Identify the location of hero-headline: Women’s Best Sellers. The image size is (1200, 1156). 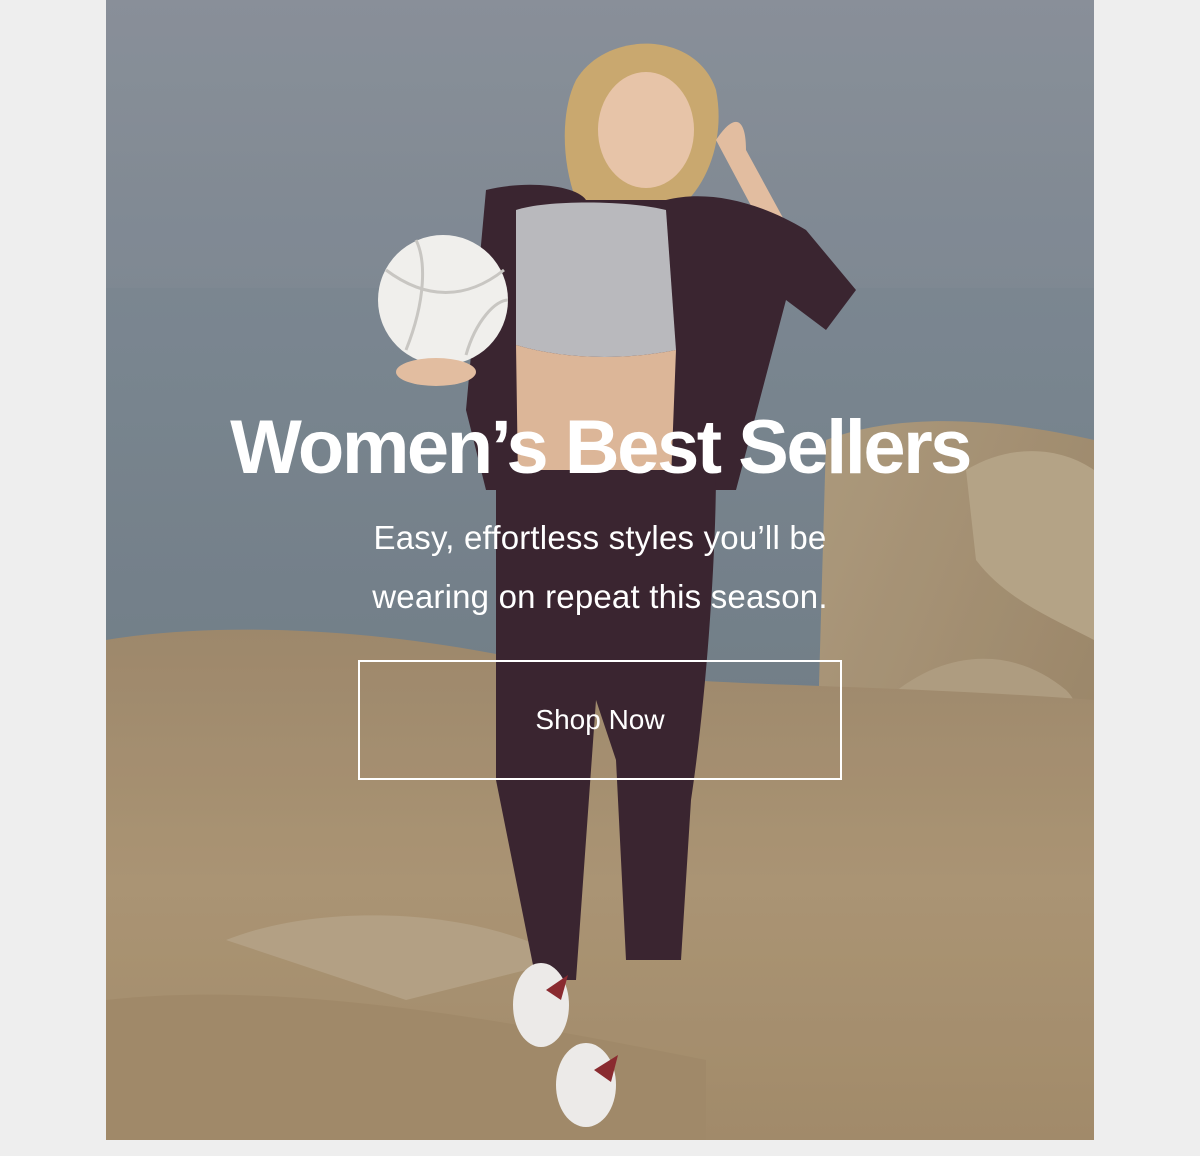
(601, 447).